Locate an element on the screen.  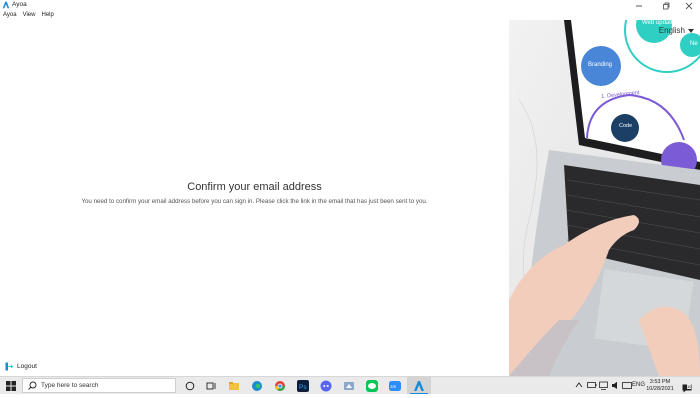
app-icon is located at coordinates (349, 386).